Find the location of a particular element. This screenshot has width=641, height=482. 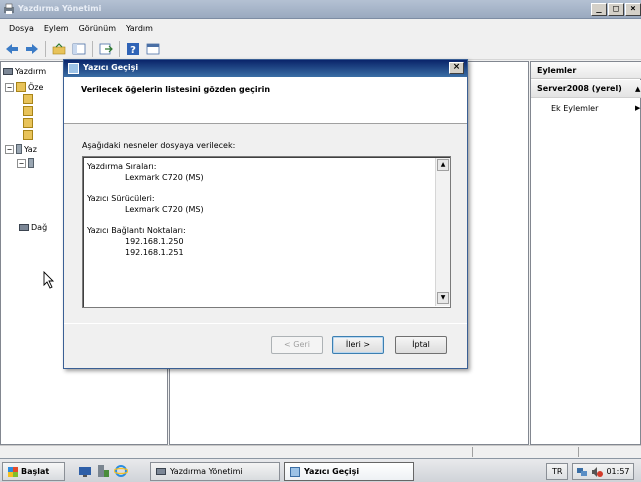

dialog-intro-label: Aşağıdaki nesneler dosyaya verilecek: is located at coordinates (159, 145).